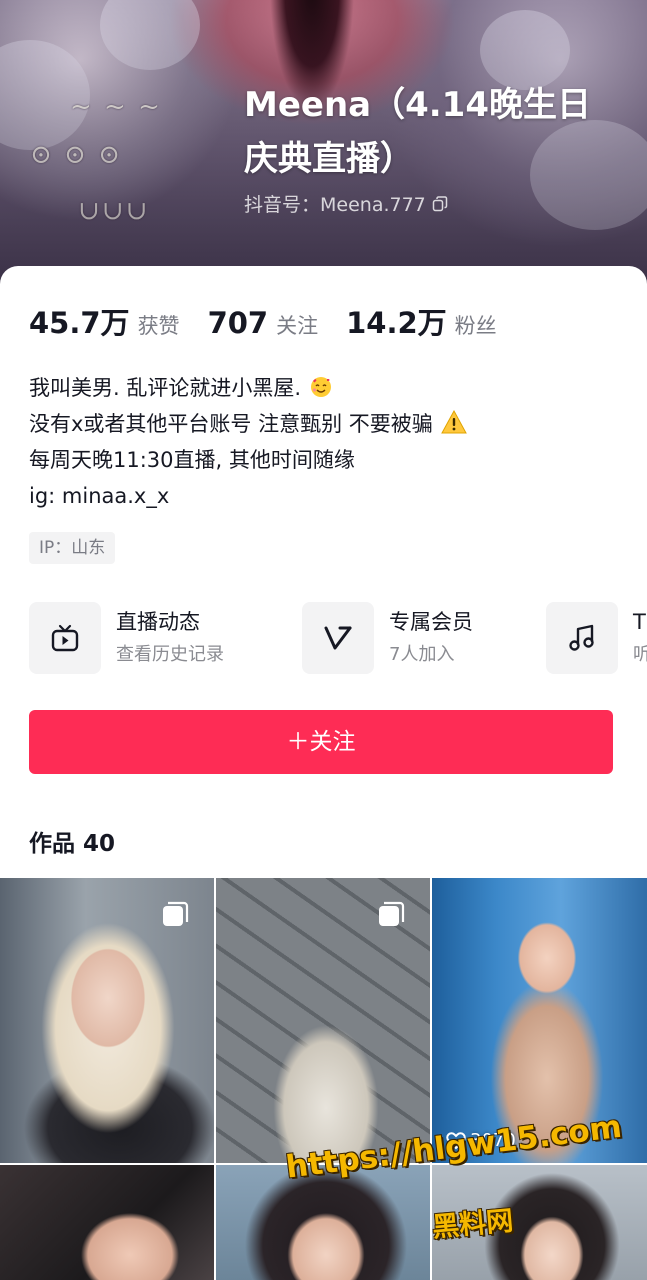  What do you see at coordinates (581, 637) in the screenshot?
I see `music-note-icon` at bounding box center [581, 637].